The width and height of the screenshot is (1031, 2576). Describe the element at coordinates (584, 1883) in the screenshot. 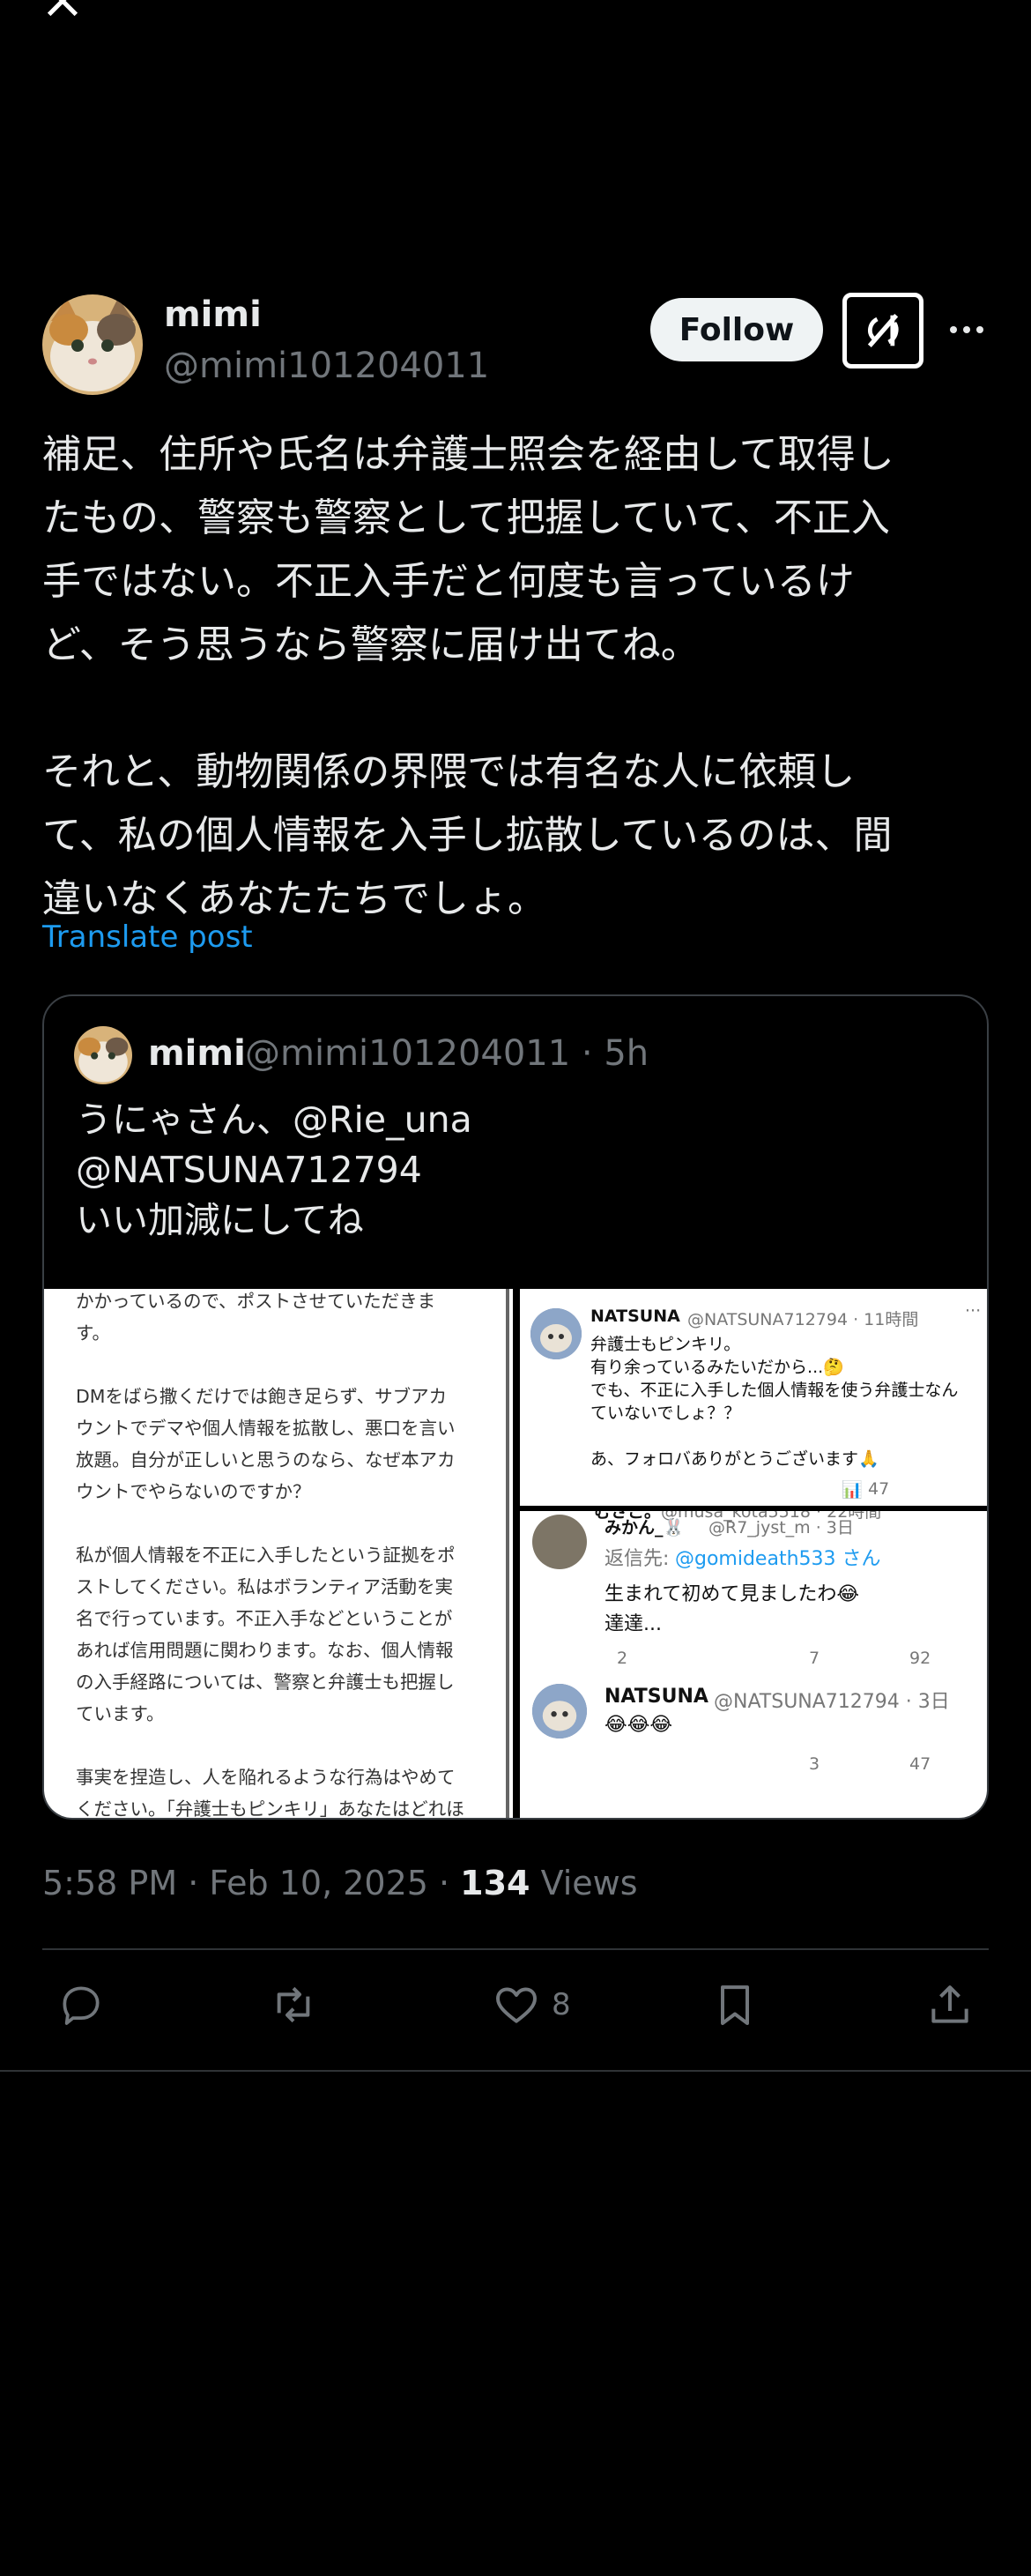

I see `views-label: Views` at that location.